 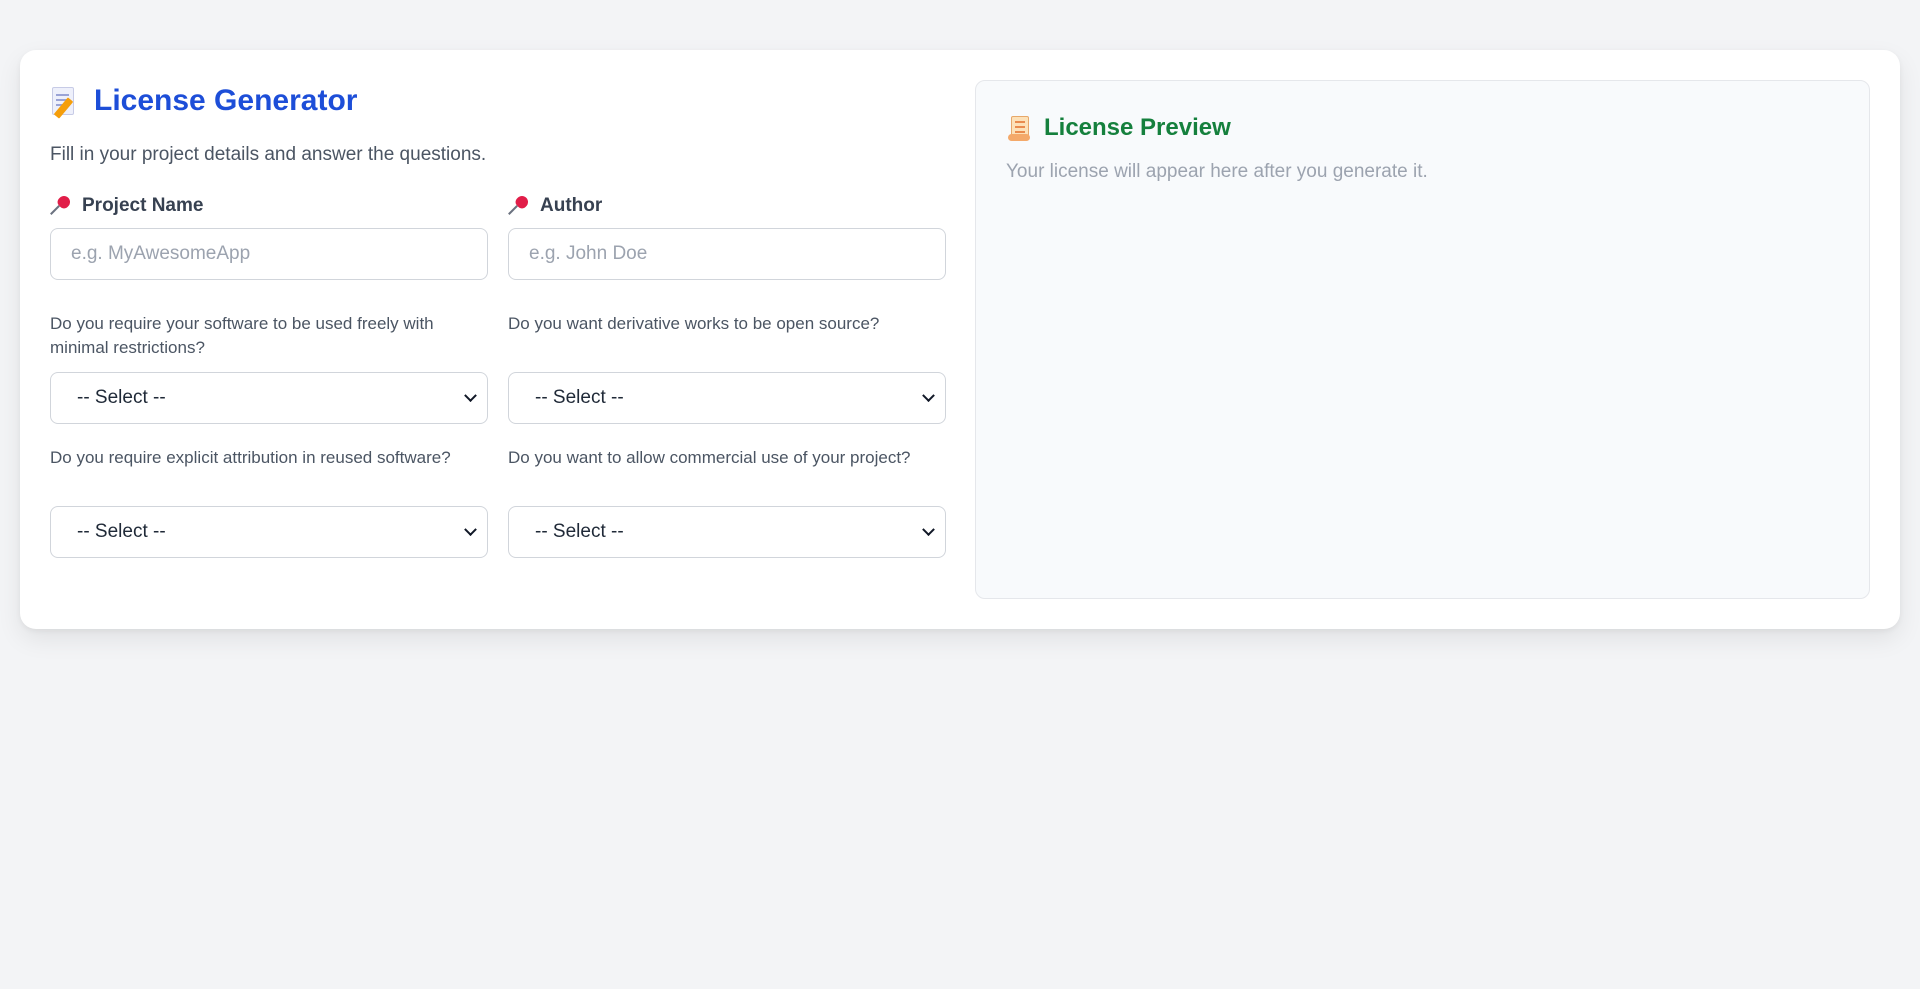 What do you see at coordinates (571, 205) in the screenshot?
I see `author-label-text: Author` at bounding box center [571, 205].